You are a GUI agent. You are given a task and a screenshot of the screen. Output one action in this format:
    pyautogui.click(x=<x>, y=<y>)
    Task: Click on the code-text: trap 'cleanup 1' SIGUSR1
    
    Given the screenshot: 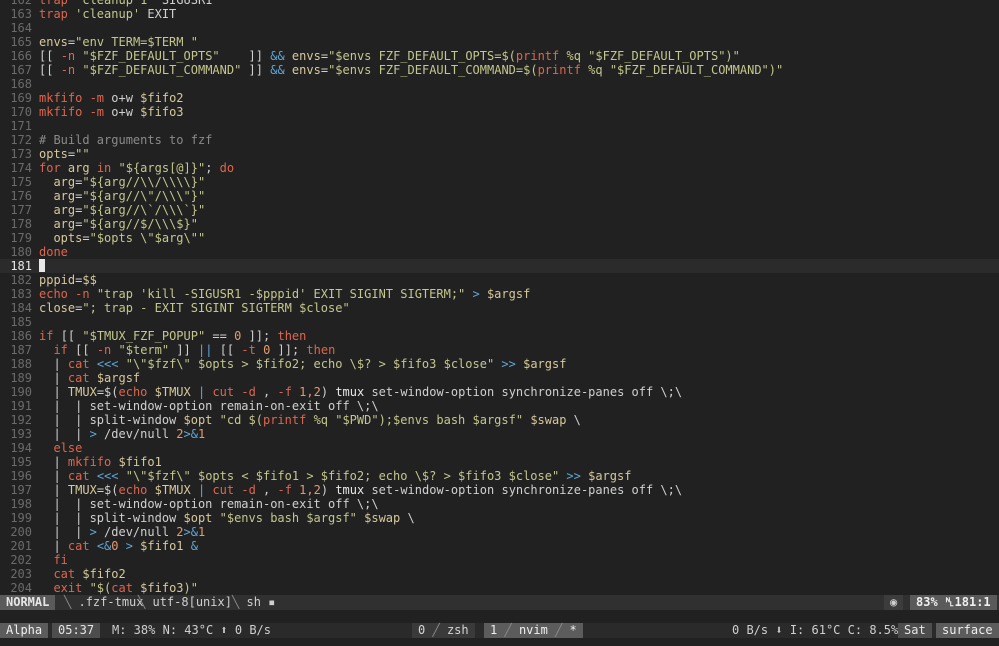 What is the action you would take?
    pyautogui.click(x=125, y=3)
    